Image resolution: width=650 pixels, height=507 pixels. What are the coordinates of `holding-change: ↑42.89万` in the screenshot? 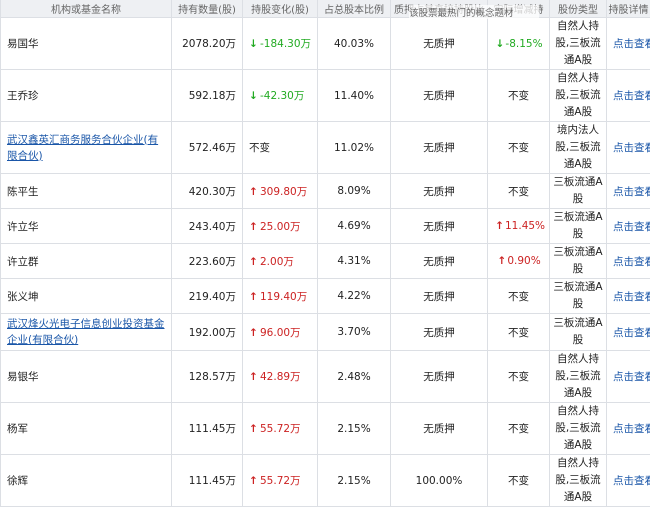 It's located at (280, 377).